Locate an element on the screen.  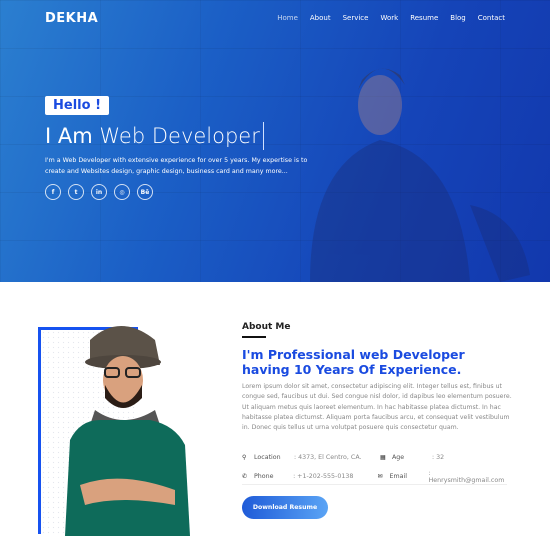
nav-blog: Blog is located at coordinates (457, 18).